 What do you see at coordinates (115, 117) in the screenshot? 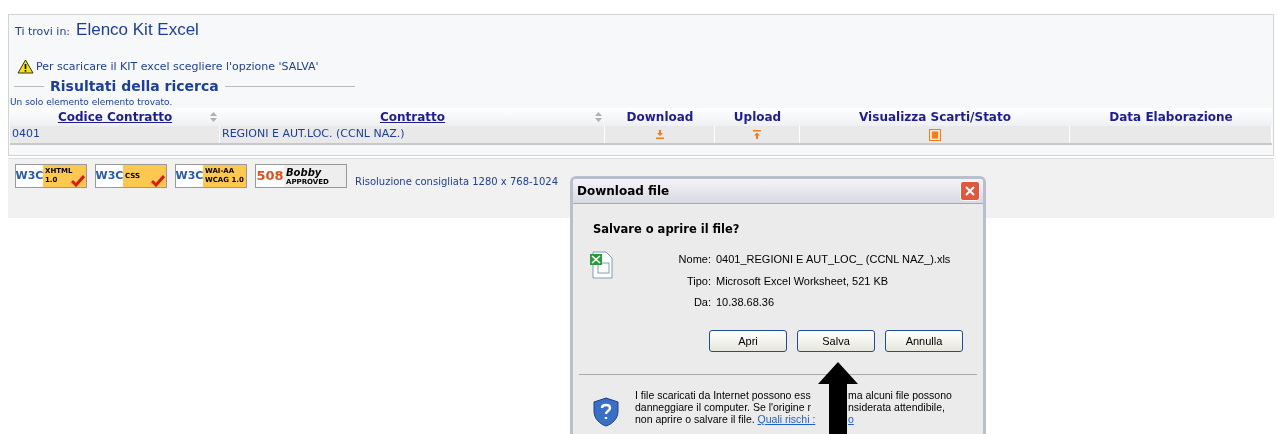
I see `column-sort-link: Codice Contratto` at bounding box center [115, 117].